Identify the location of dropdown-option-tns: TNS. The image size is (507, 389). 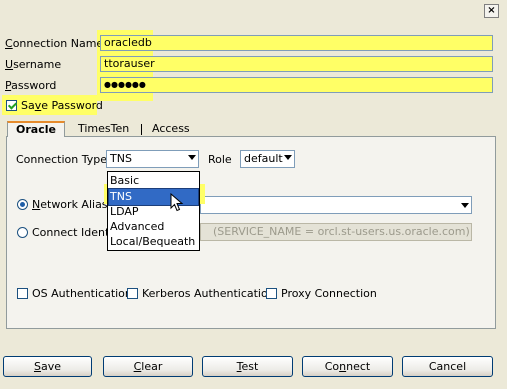
(153, 197).